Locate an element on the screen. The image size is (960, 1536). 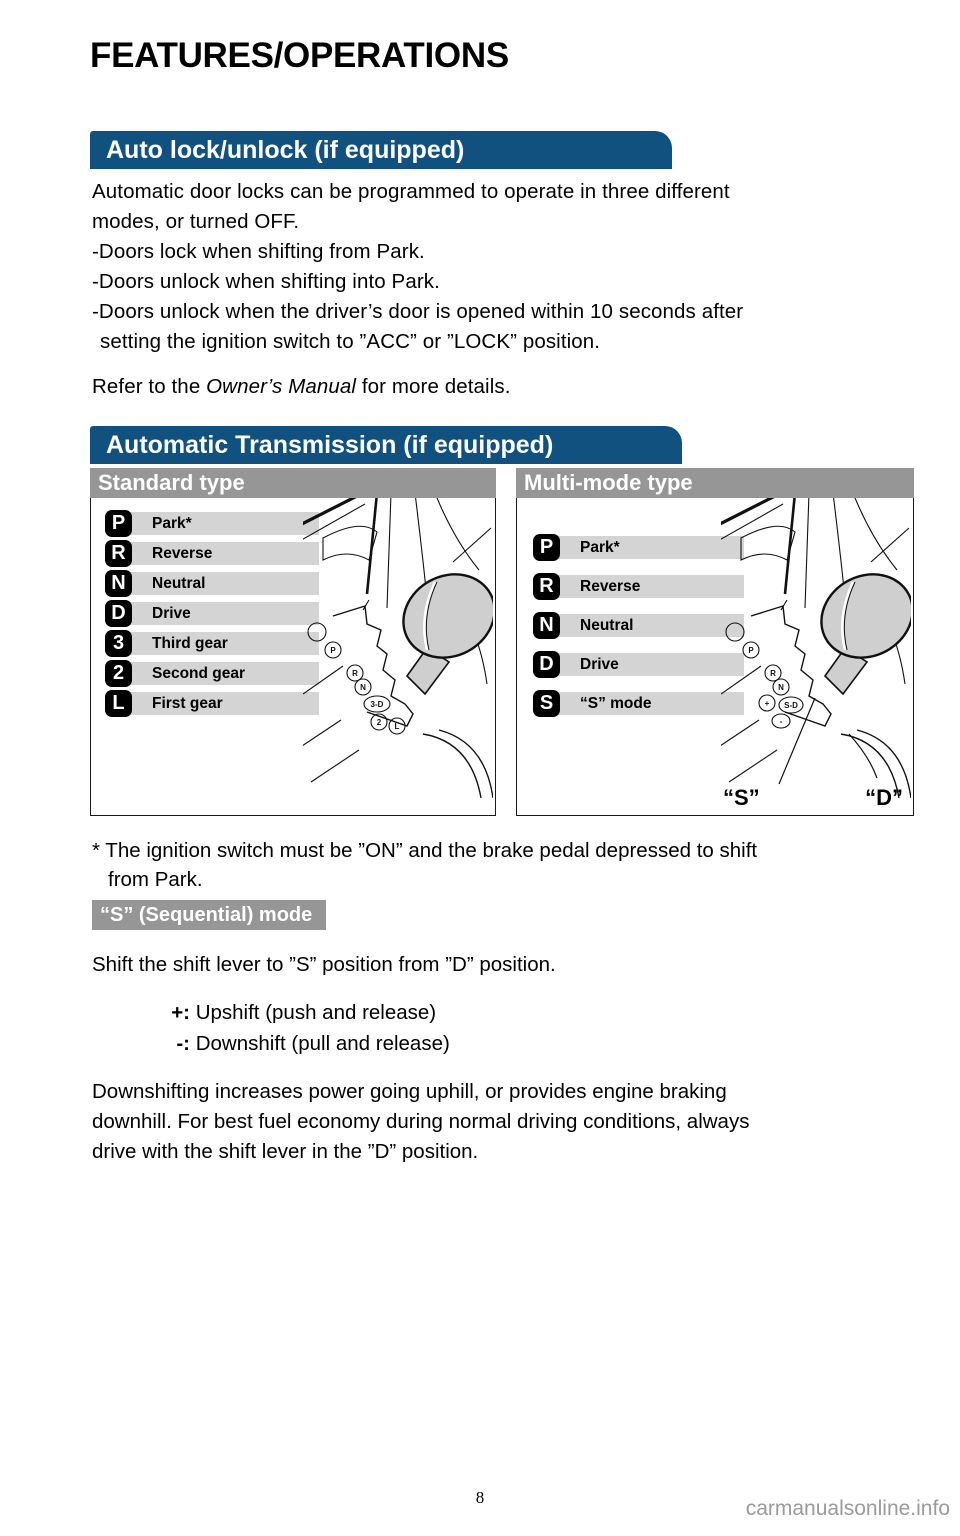
footnote-line-2: from Park. is located at coordinates (155, 879).